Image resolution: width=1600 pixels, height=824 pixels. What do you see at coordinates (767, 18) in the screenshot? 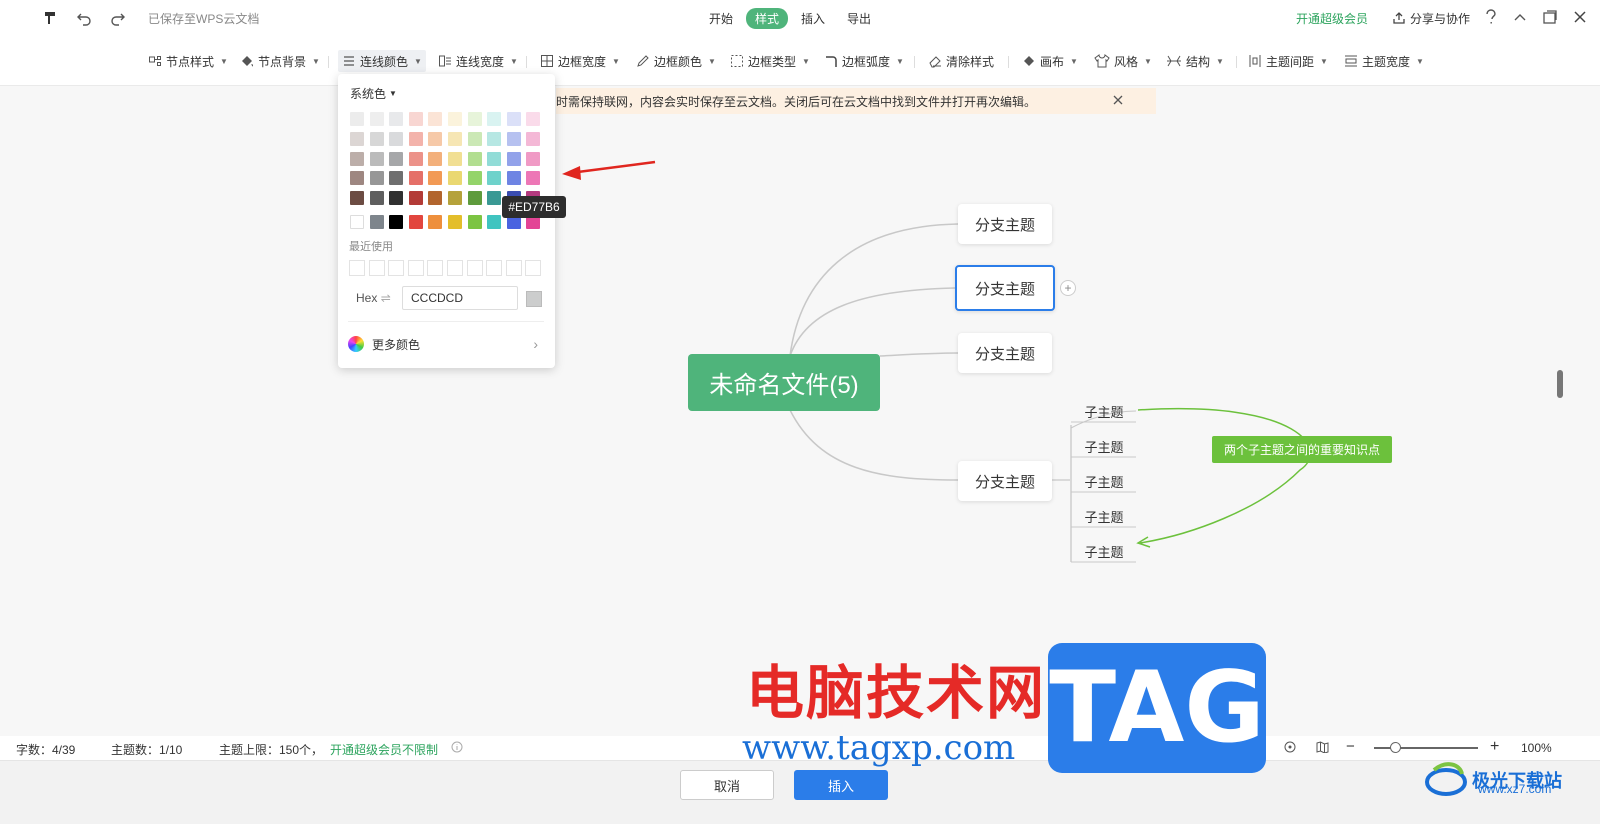
I see `tab-style: 样式` at bounding box center [767, 18].